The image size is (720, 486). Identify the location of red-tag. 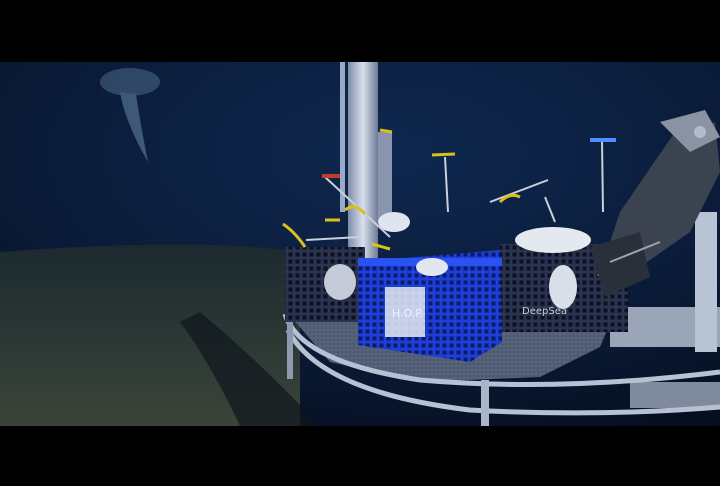
(331, 176).